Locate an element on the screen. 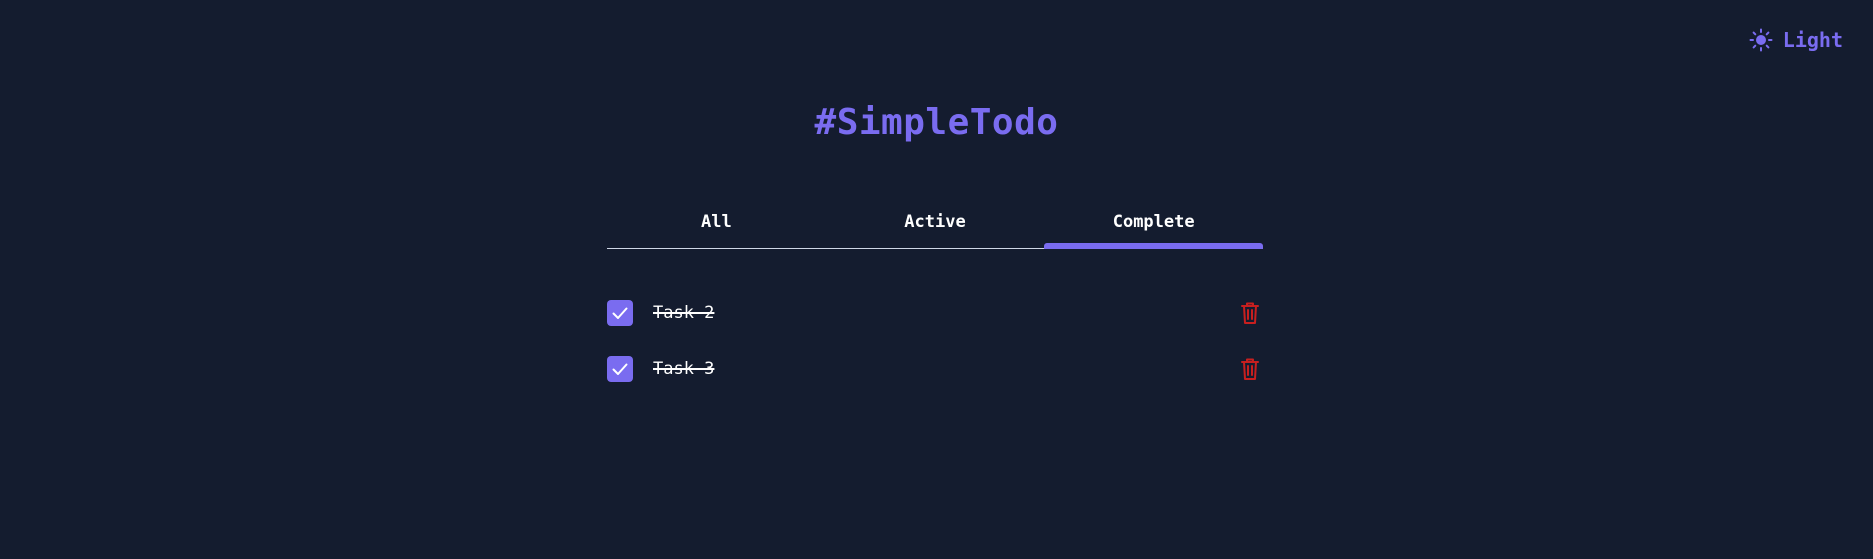 The width and height of the screenshot is (1873, 559). theme-toggle-label: Light is located at coordinates (1812, 40).